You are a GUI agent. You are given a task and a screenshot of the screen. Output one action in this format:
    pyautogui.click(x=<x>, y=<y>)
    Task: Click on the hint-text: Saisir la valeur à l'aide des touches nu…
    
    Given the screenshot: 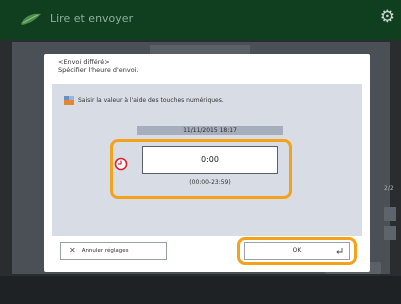 What is the action you would take?
    pyautogui.click(x=151, y=100)
    